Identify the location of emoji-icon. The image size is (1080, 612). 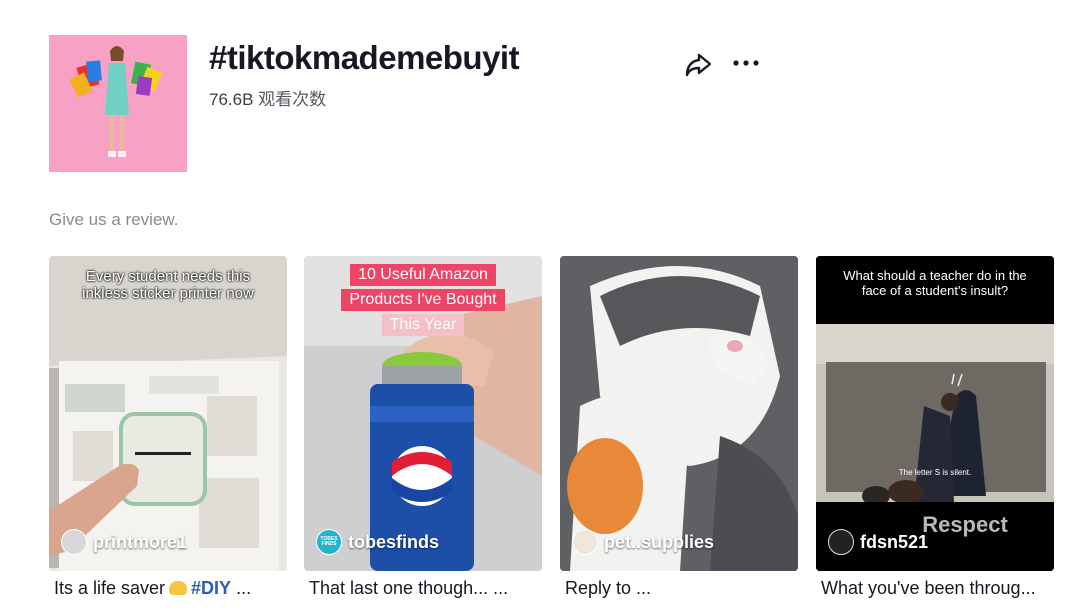
(178, 588).